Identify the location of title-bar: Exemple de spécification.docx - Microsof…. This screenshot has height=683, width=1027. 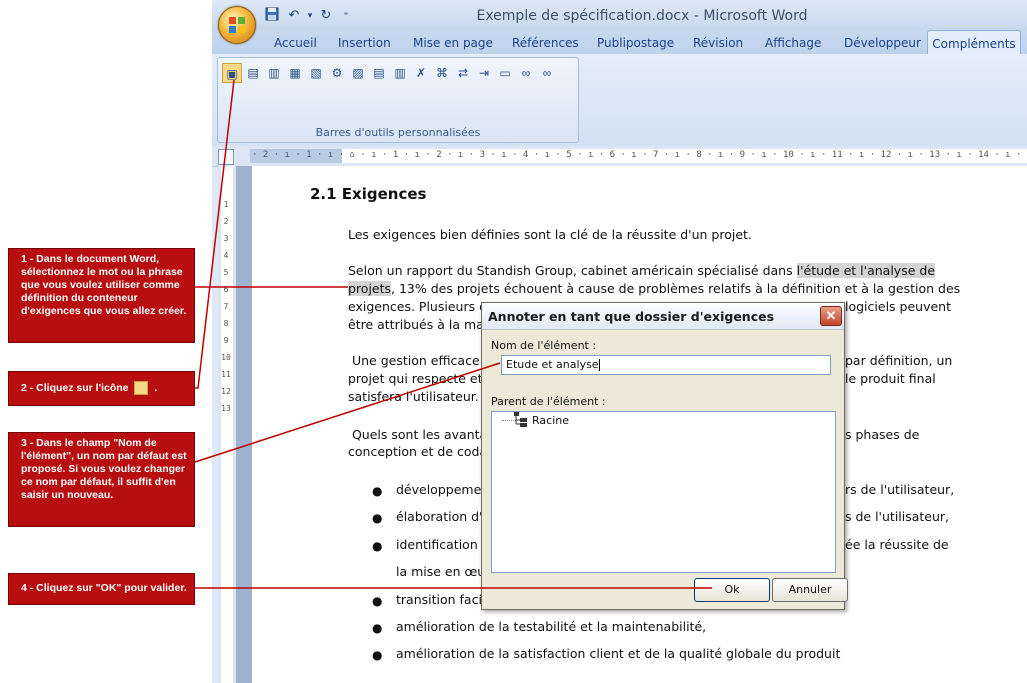
(619, 15).